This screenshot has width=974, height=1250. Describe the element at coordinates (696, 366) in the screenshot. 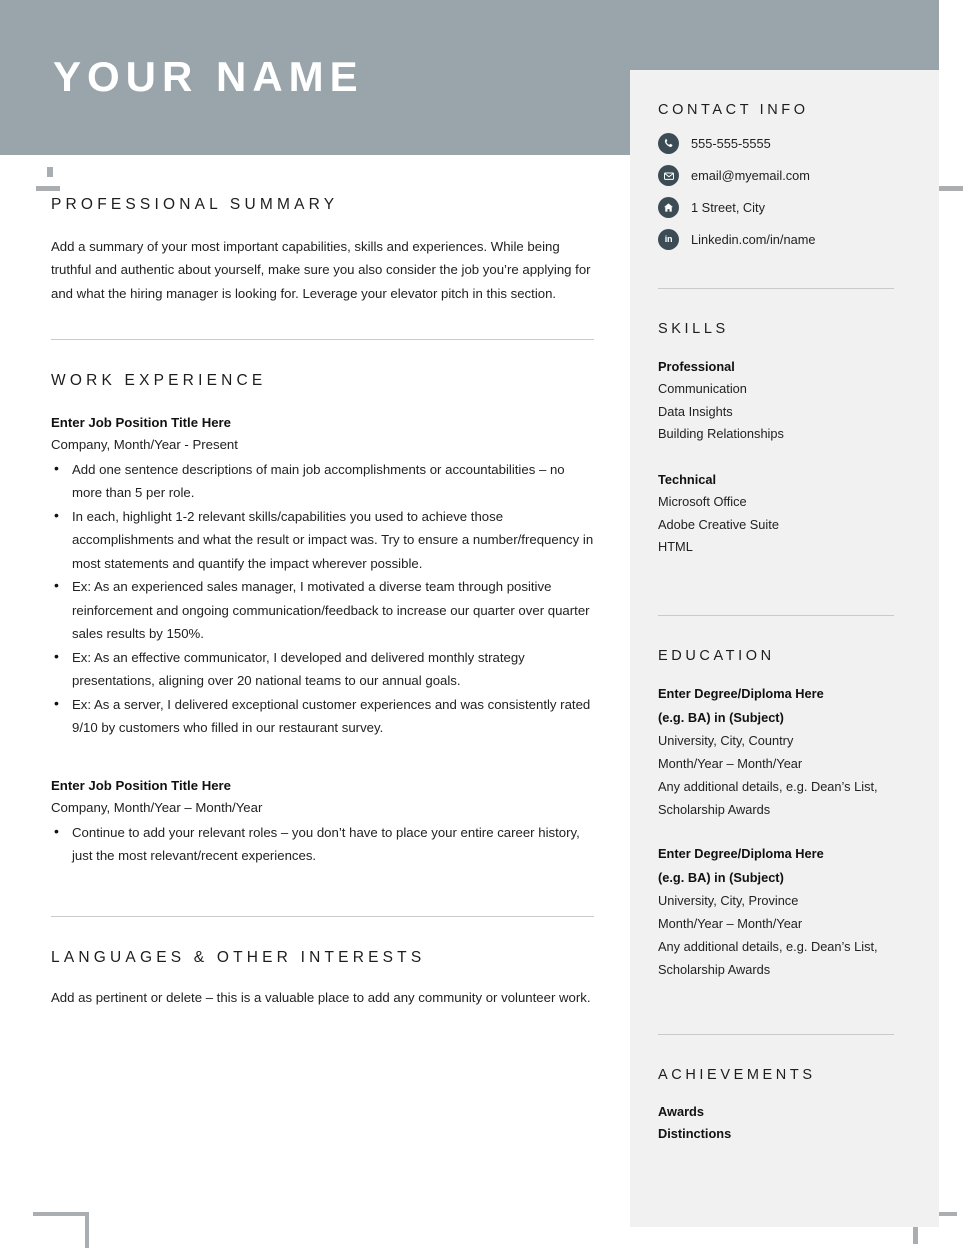

I see `skill-group-title: Professional` at that location.